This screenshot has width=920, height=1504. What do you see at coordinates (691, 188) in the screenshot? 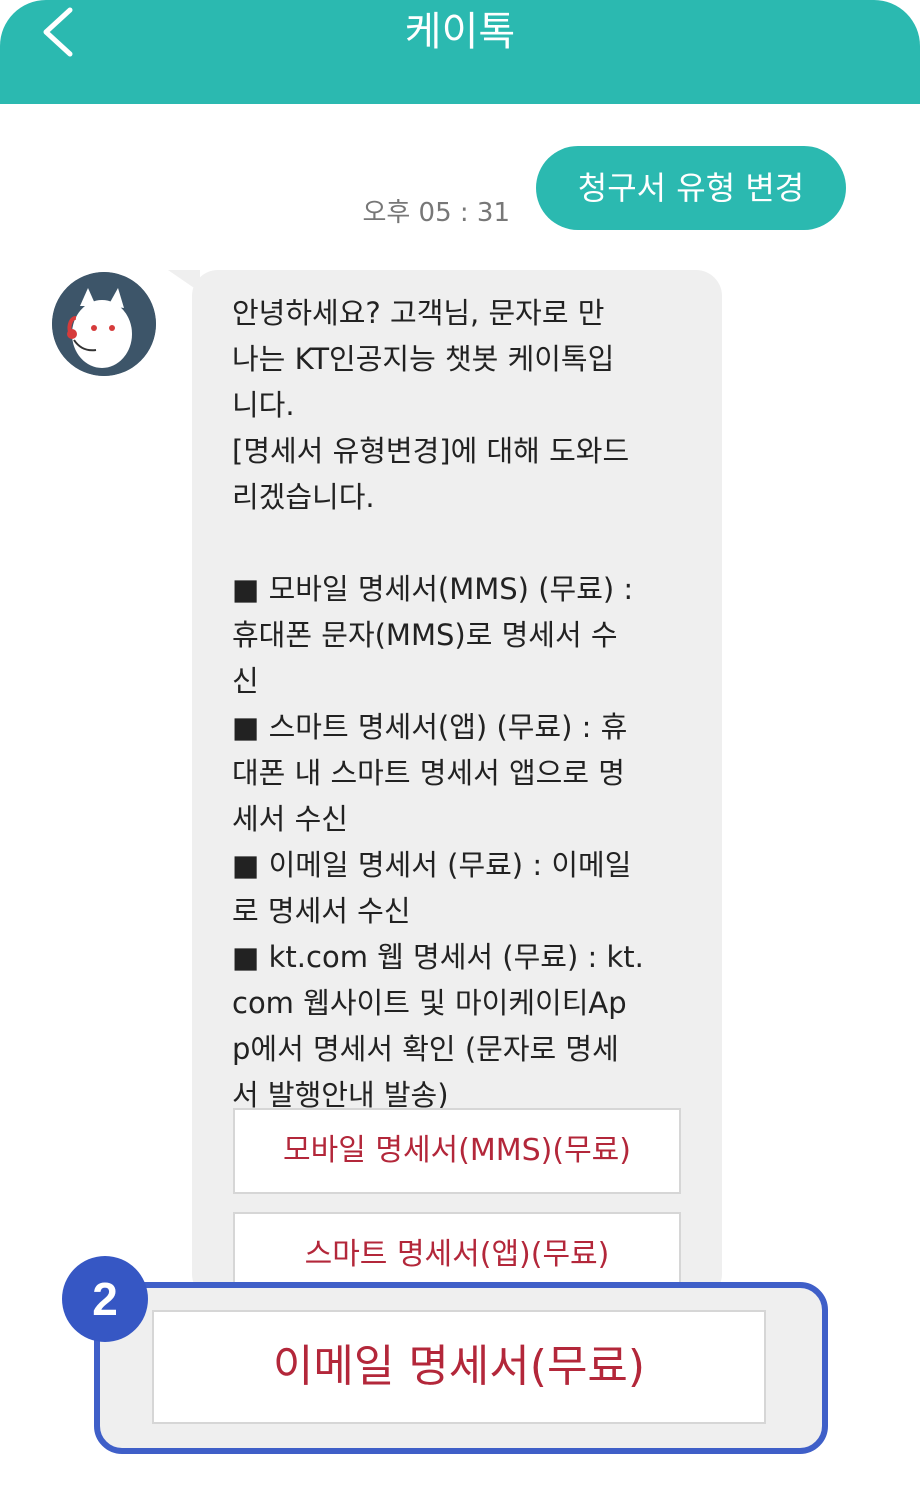
I see `user-message-bubble: 청구서 유형 변경` at bounding box center [691, 188].